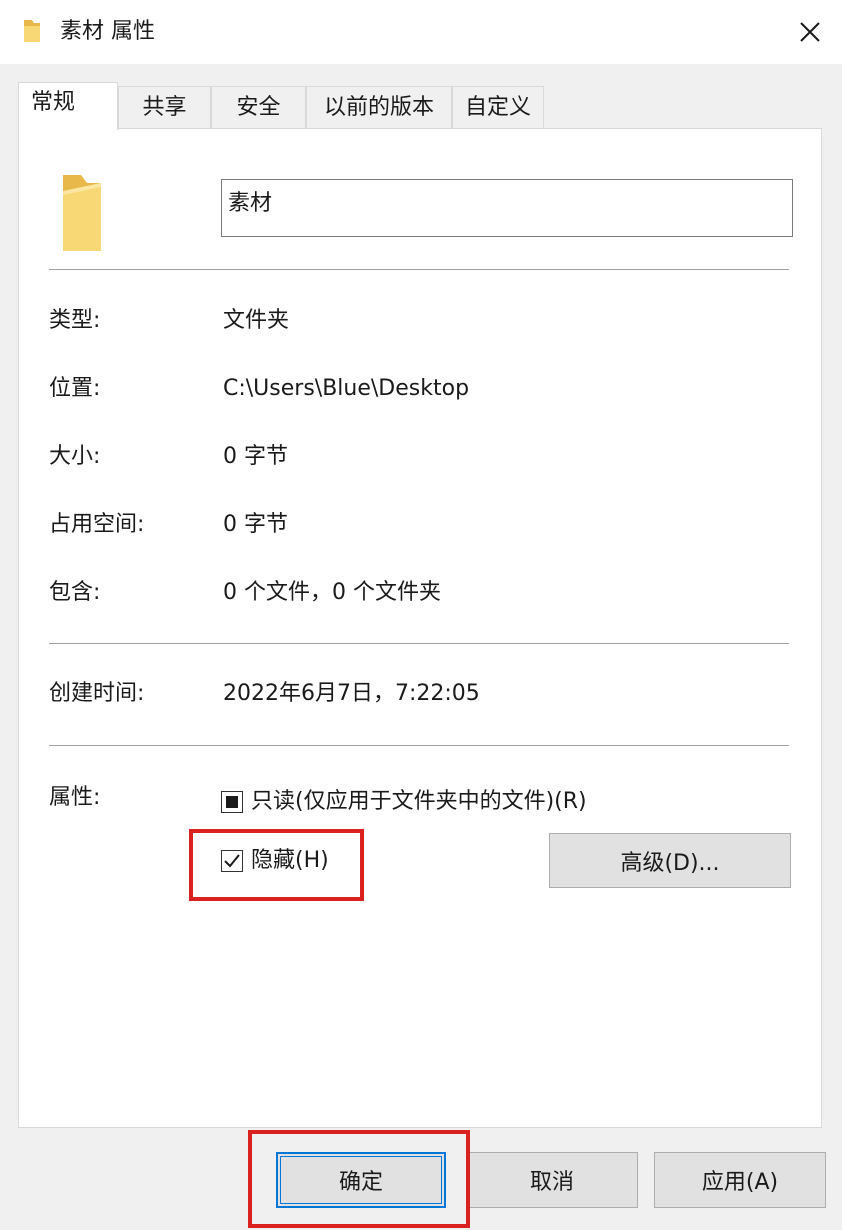 The height and width of the screenshot is (1230, 842). Describe the element at coordinates (97, 524) in the screenshot. I see `size-on-disk-label: 占用空间:` at that location.